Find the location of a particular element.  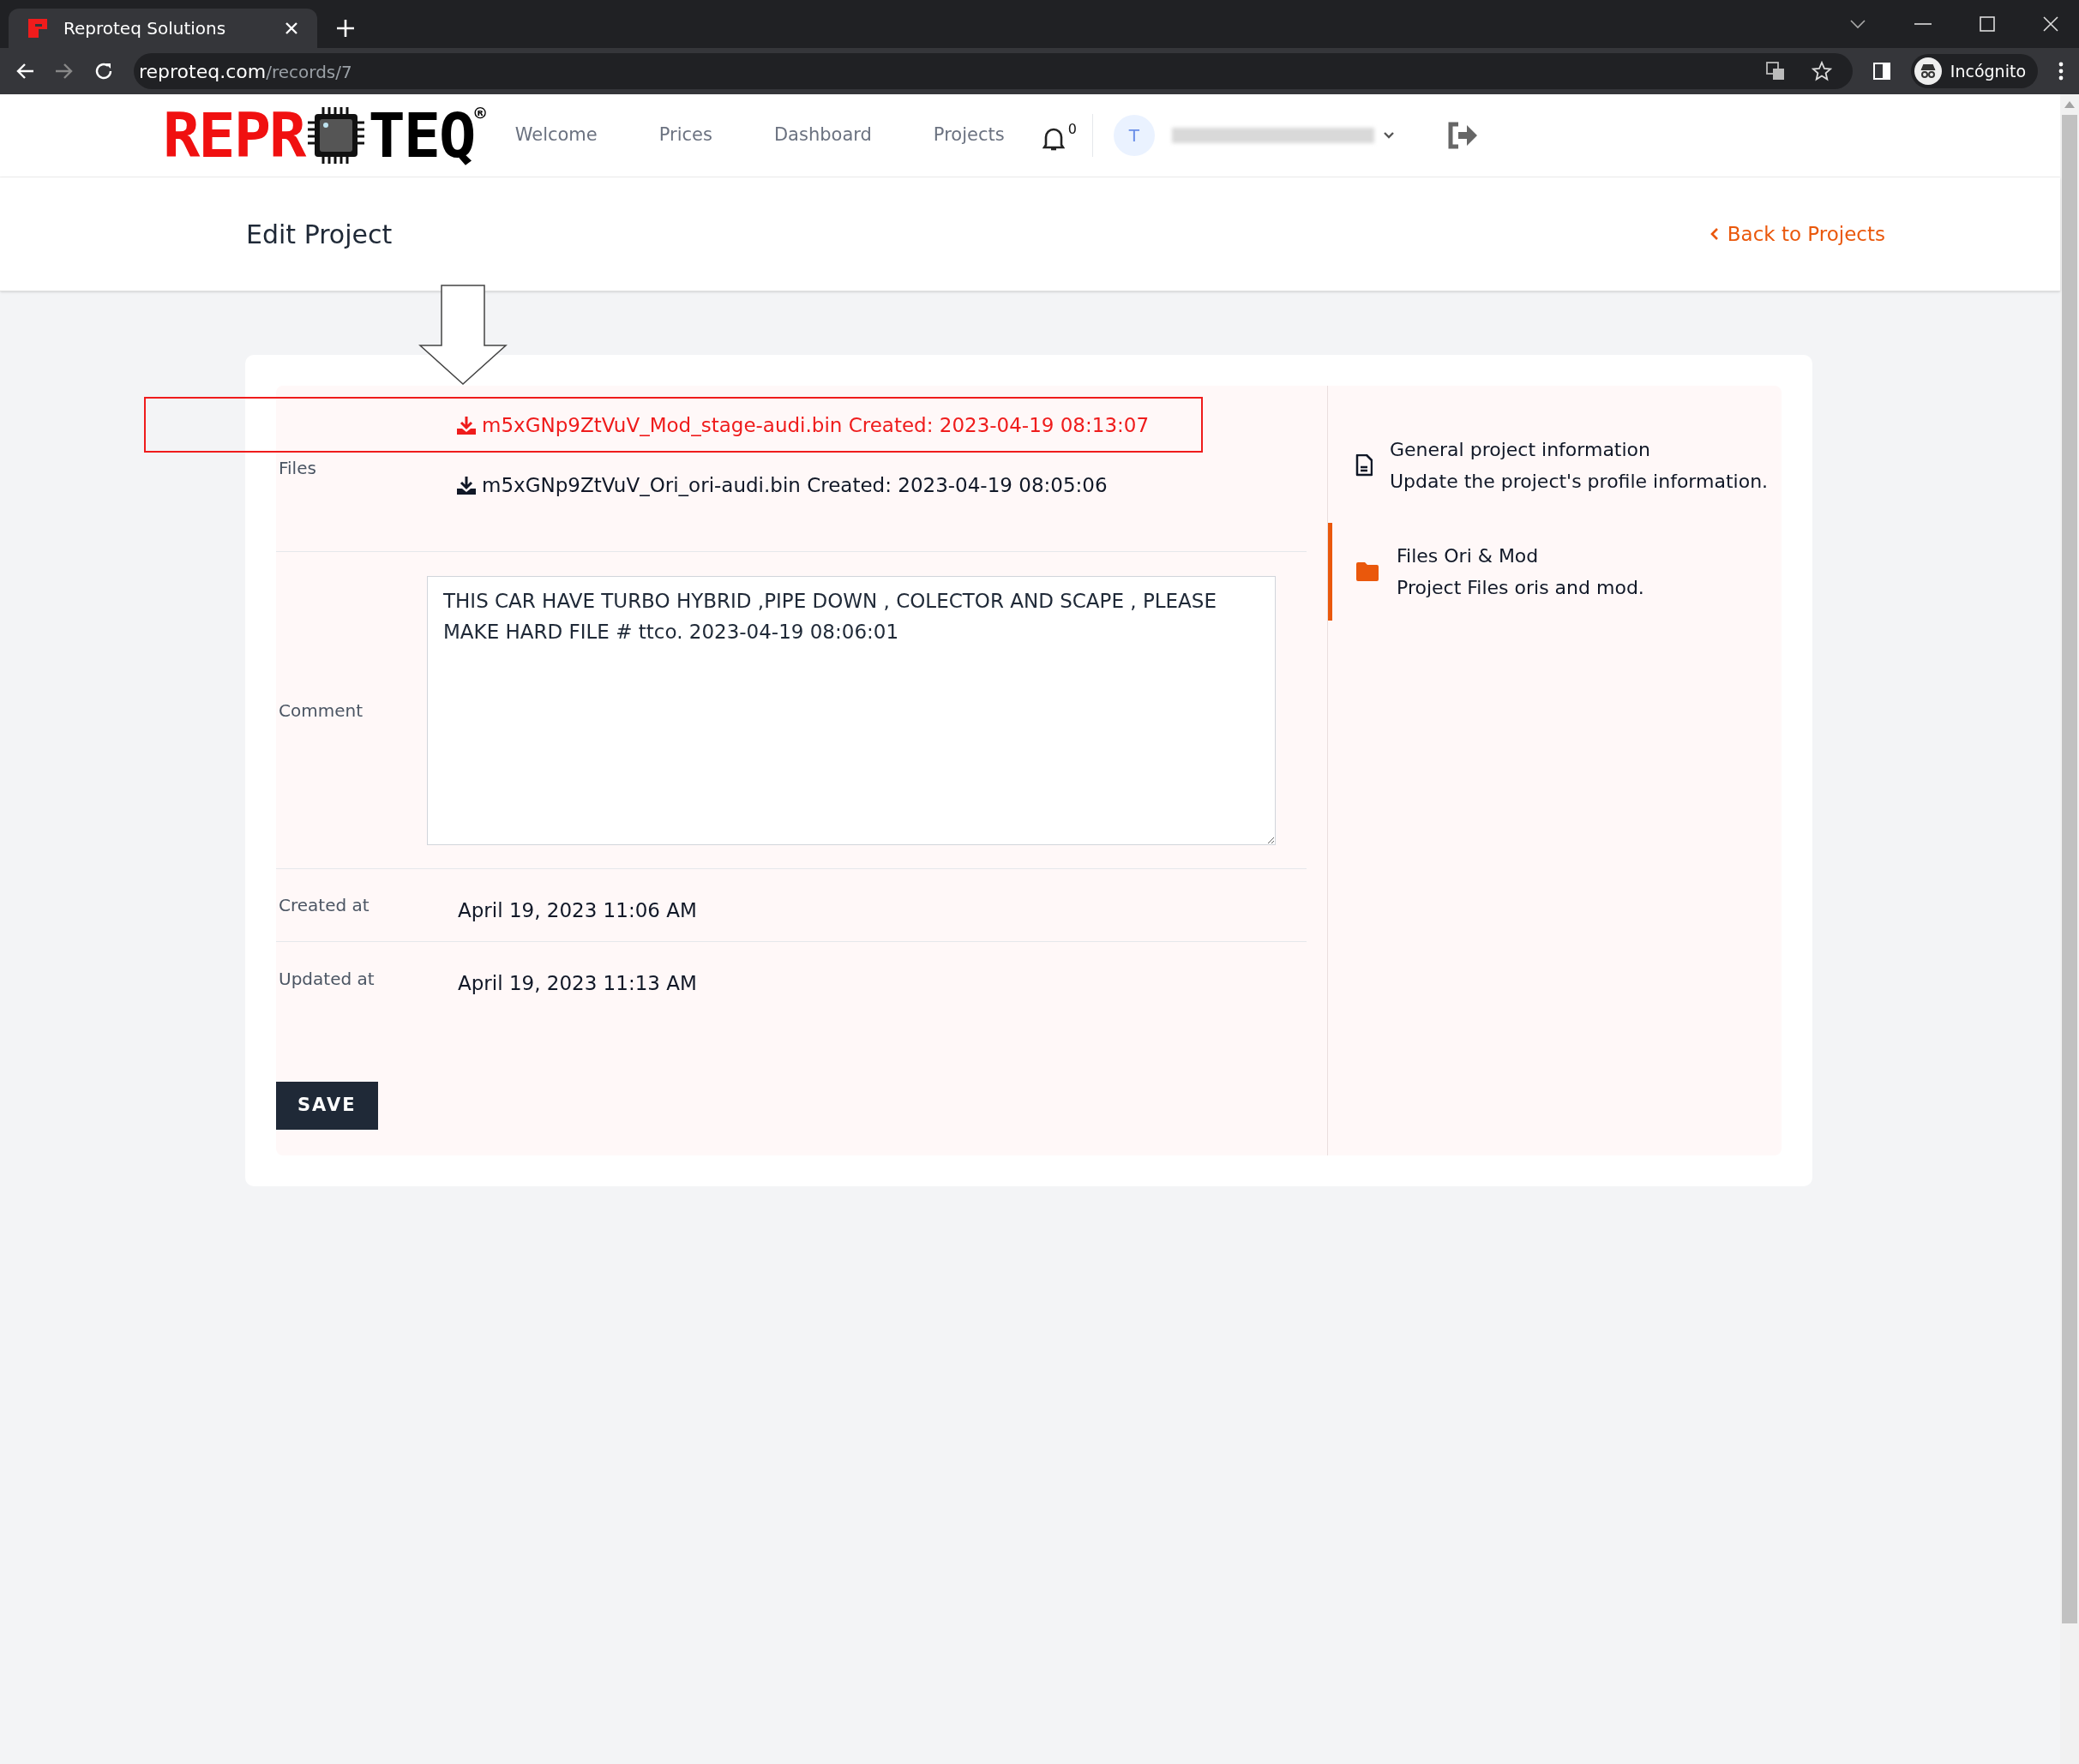

reload-icon is located at coordinates (103, 71).